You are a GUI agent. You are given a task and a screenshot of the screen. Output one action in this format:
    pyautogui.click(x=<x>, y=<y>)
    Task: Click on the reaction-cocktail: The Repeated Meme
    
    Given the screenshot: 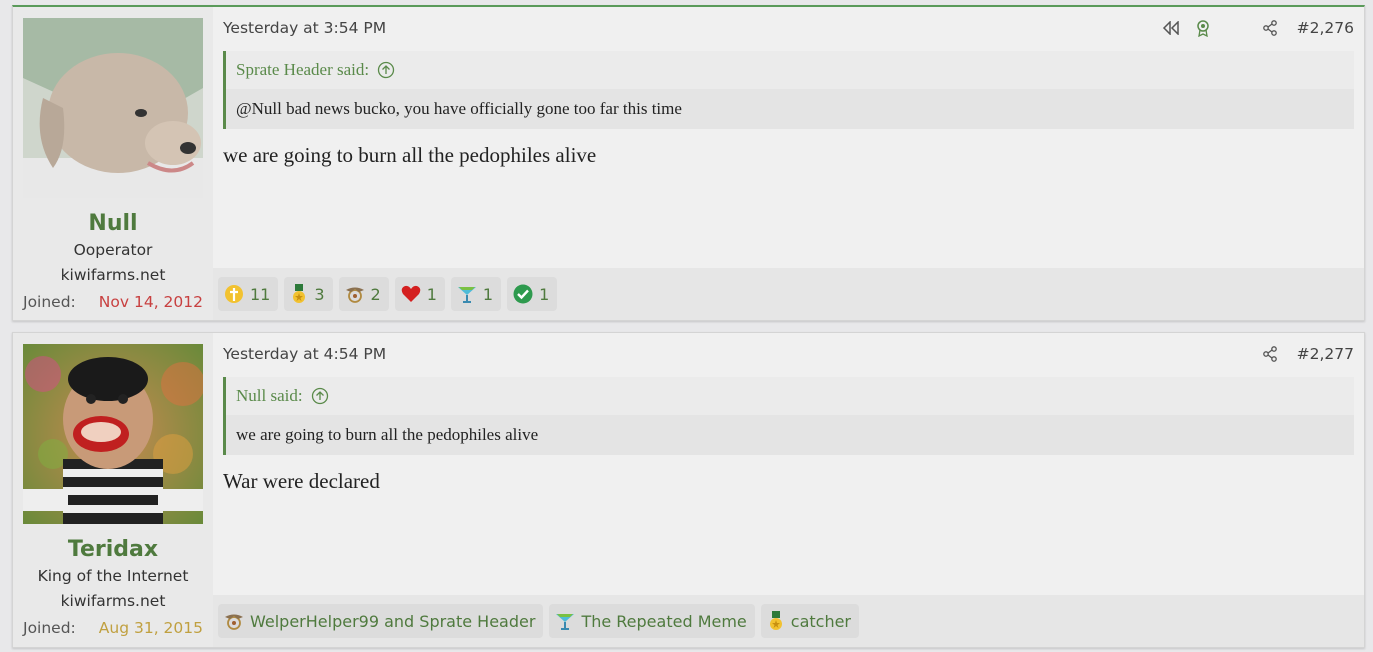 What is the action you would take?
    pyautogui.click(x=652, y=621)
    